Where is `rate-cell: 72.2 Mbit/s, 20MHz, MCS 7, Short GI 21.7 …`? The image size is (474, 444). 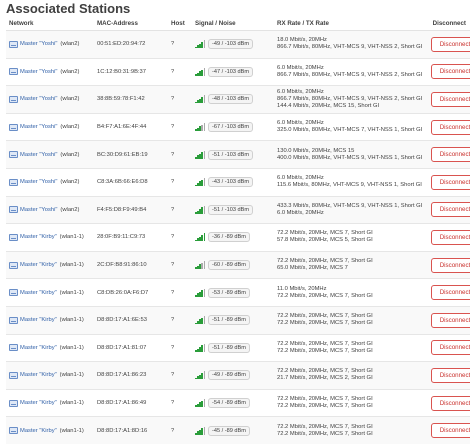
rate-cell: 72.2 Mbit/s, 20MHz, MCS 7, Short GI 21.7 … is located at coordinates (351, 375).